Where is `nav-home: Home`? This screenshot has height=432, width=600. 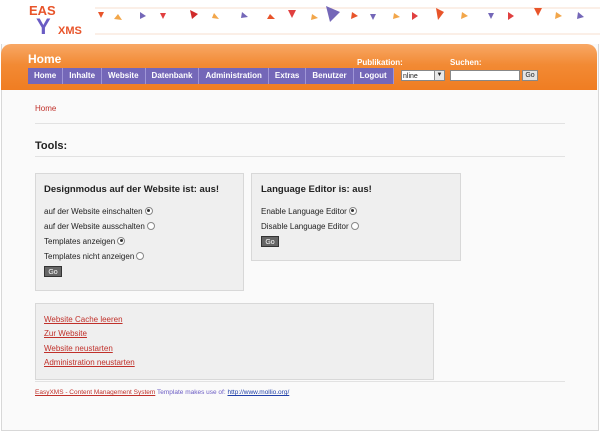 nav-home: Home is located at coordinates (46, 76).